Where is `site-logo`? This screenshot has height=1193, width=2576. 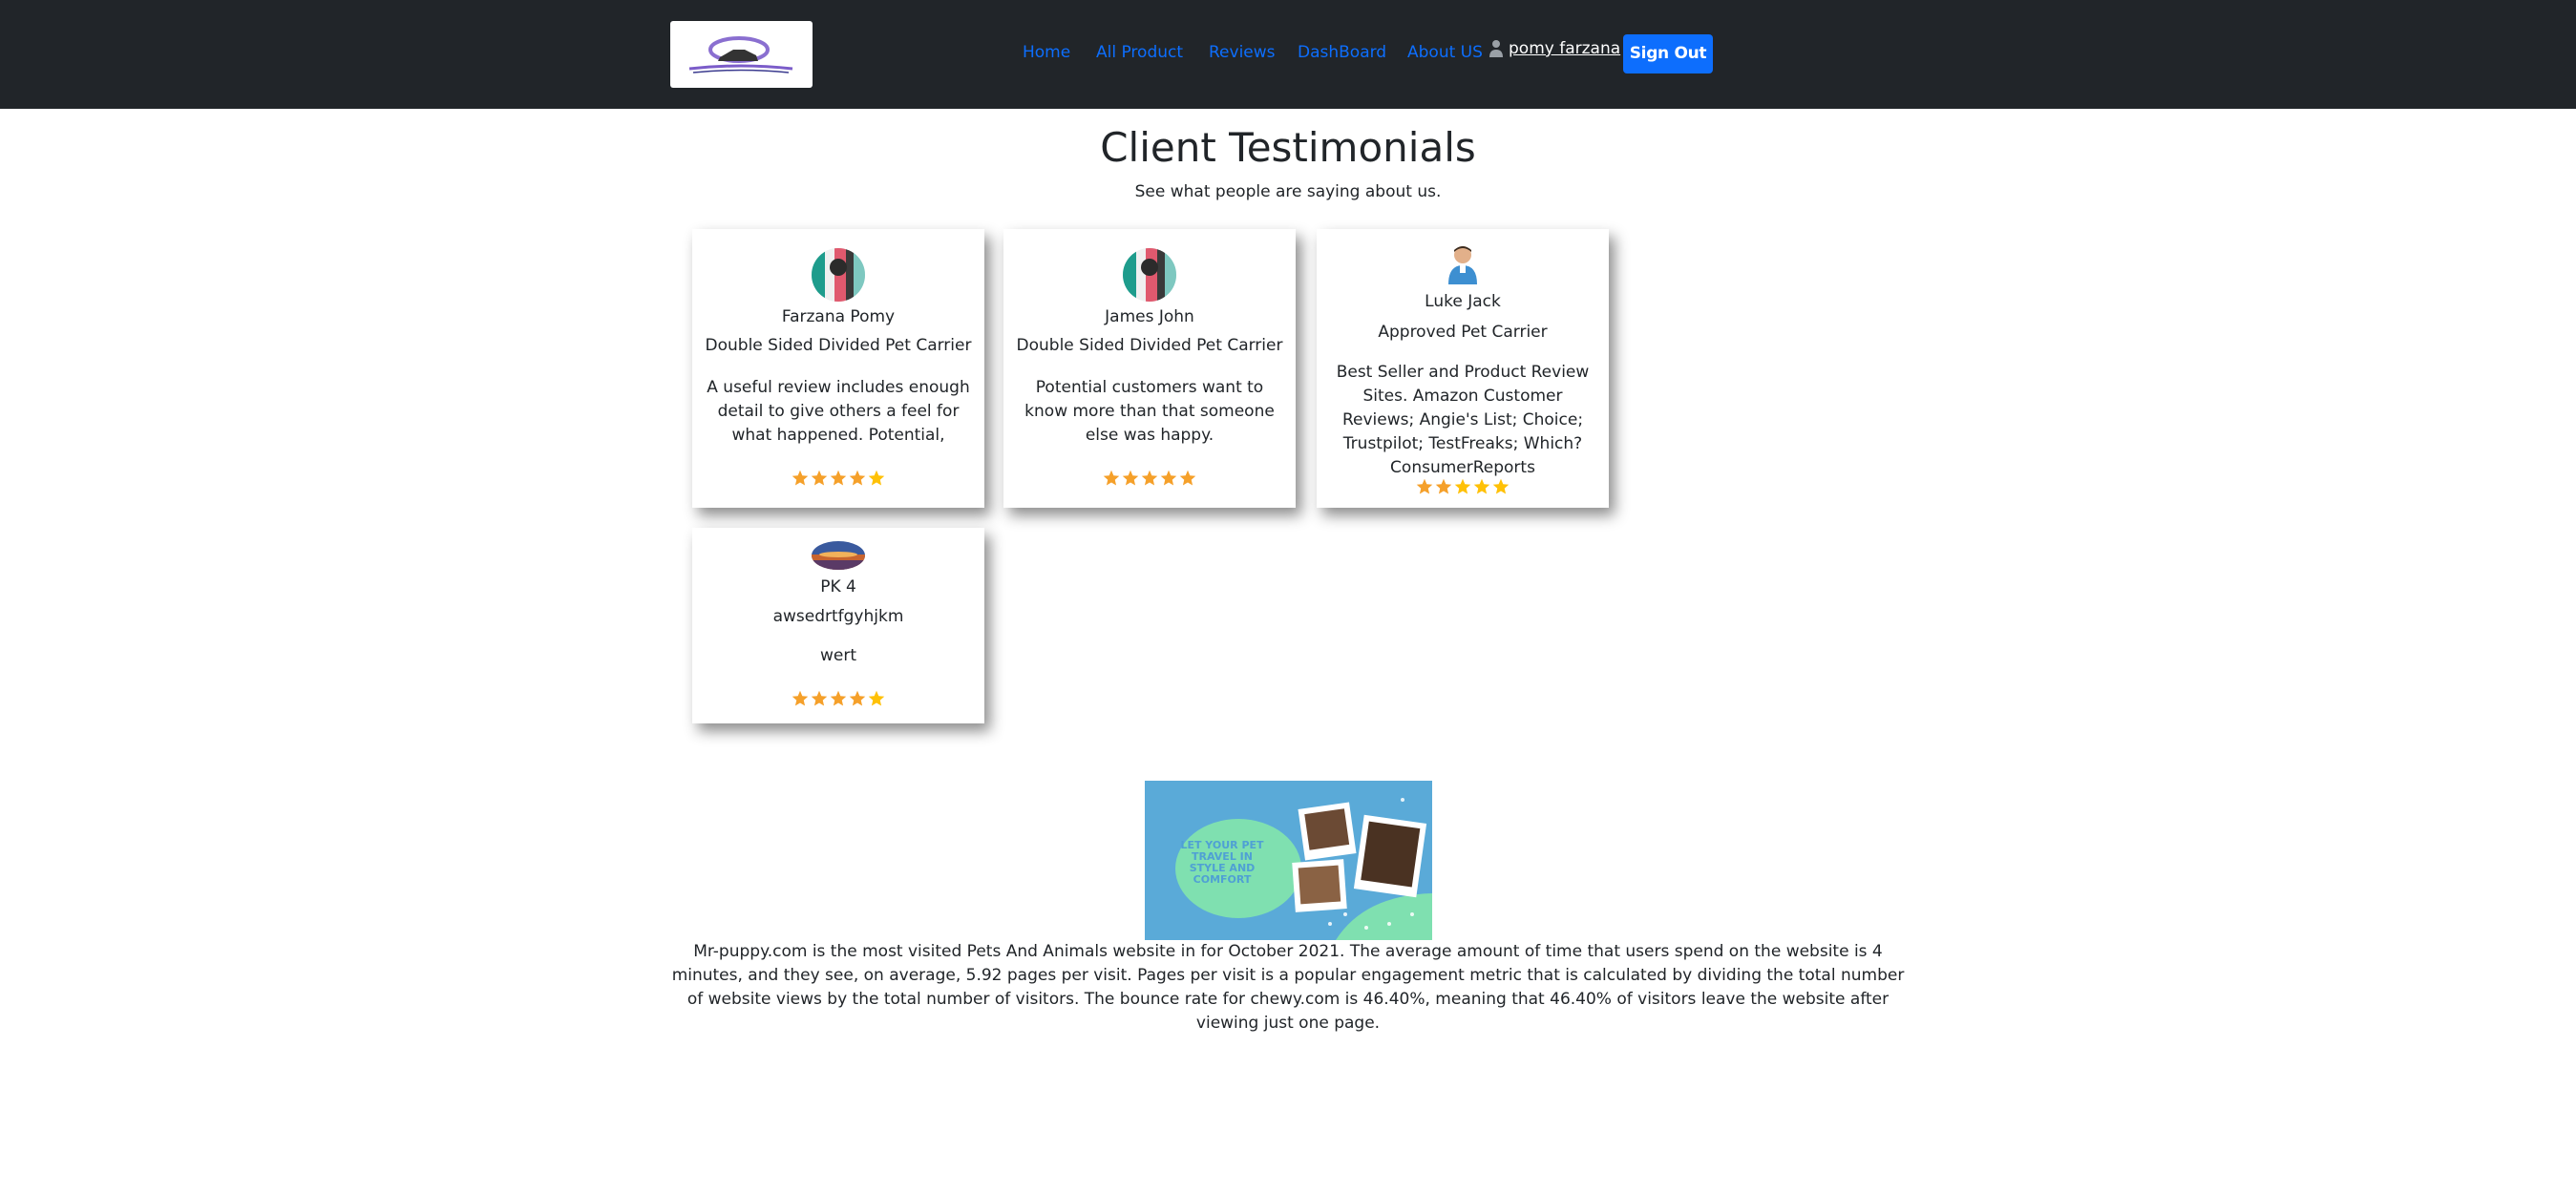 site-logo is located at coordinates (741, 54).